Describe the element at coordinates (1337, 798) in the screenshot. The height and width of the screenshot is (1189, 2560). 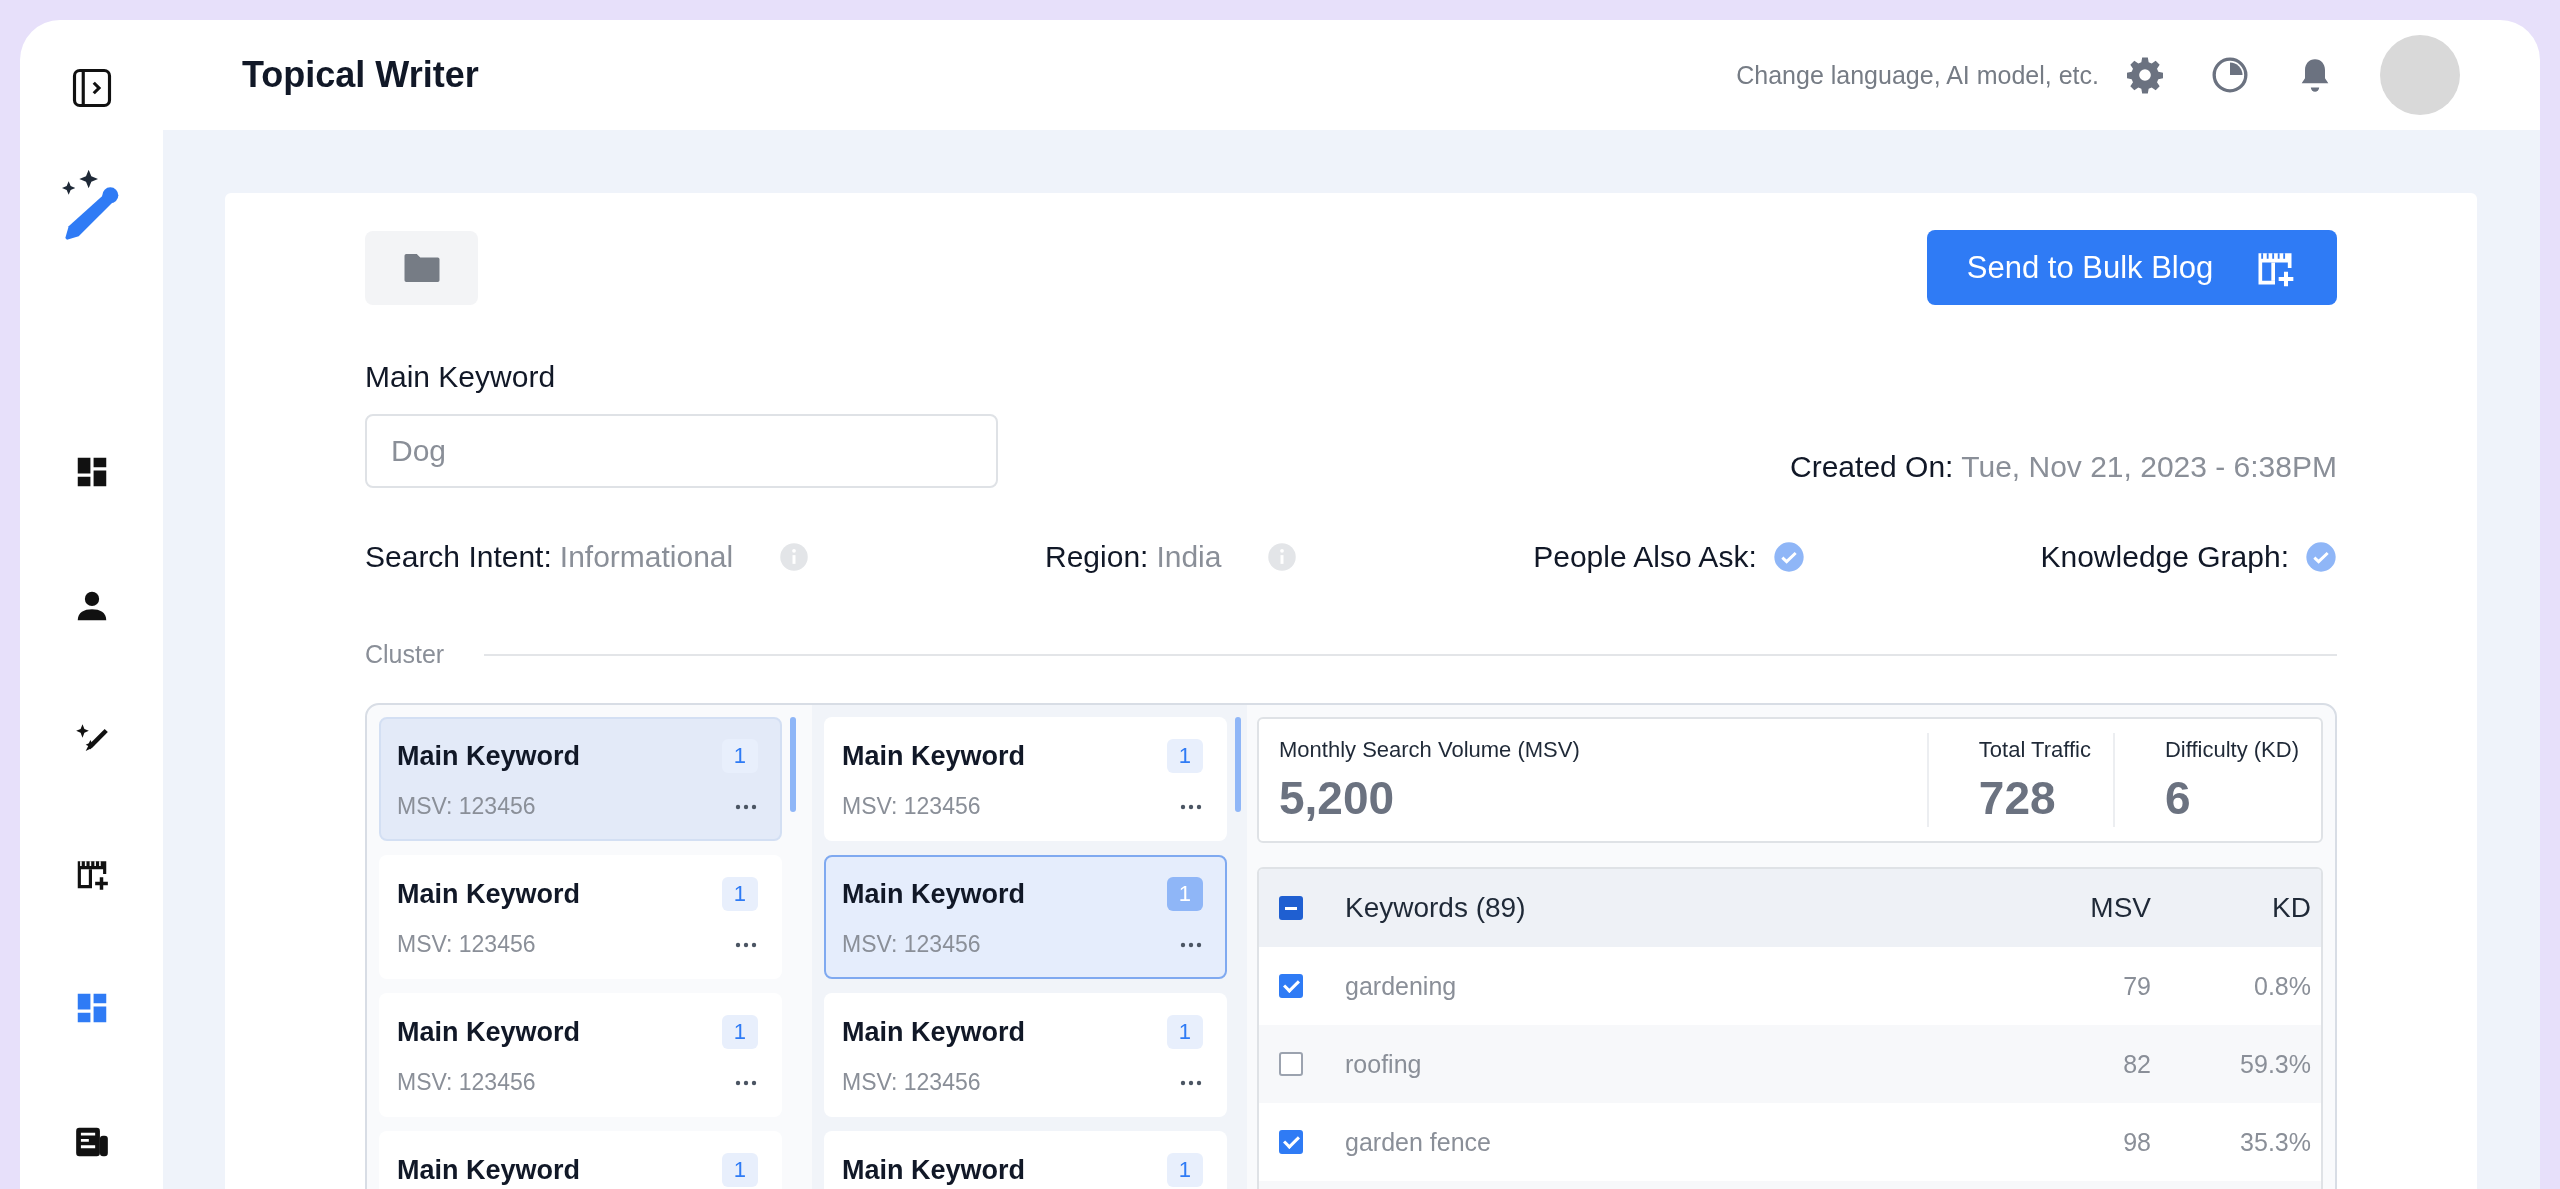
I see `stat-value: 5,200` at that location.